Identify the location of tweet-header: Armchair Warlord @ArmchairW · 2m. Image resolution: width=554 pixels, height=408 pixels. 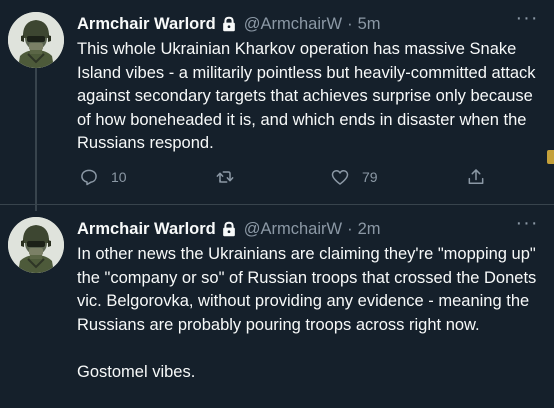
(229, 229).